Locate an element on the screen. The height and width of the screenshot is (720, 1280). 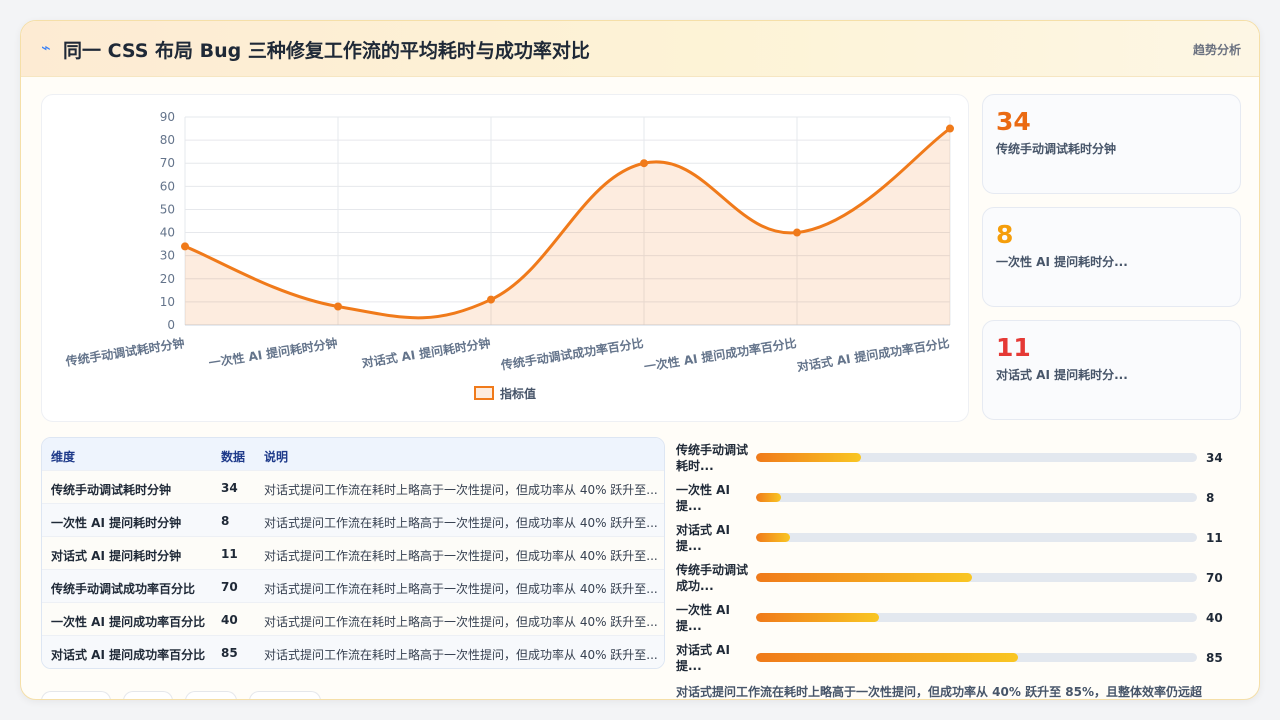
table-cell: 维度 is located at coordinates (63, 457).